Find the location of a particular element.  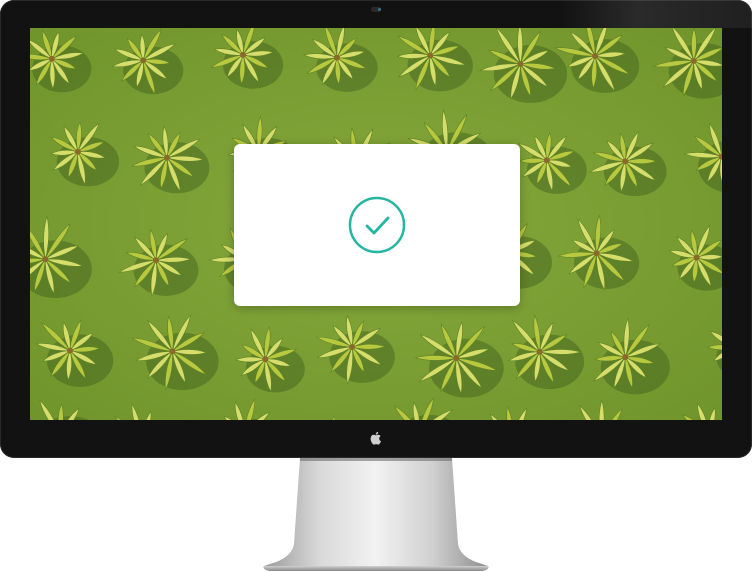

success-dialog is located at coordinates (377, 225).